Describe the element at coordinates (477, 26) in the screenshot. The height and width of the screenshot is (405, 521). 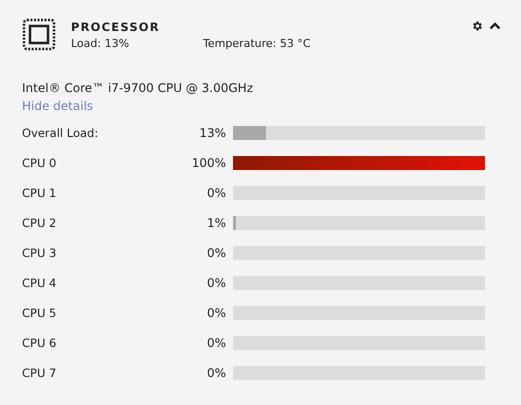
I see `settings-button` at that location.